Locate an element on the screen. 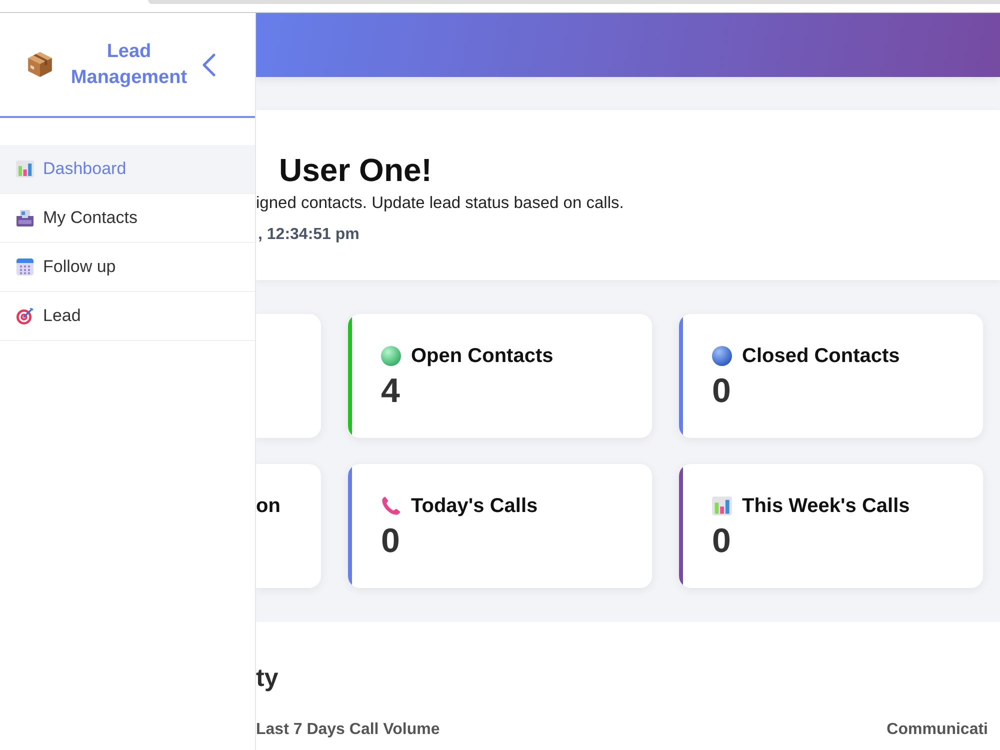 Image resolution: width=1000 pixels, height=750 pixels. target-icon is located at coordinates (25, 316).